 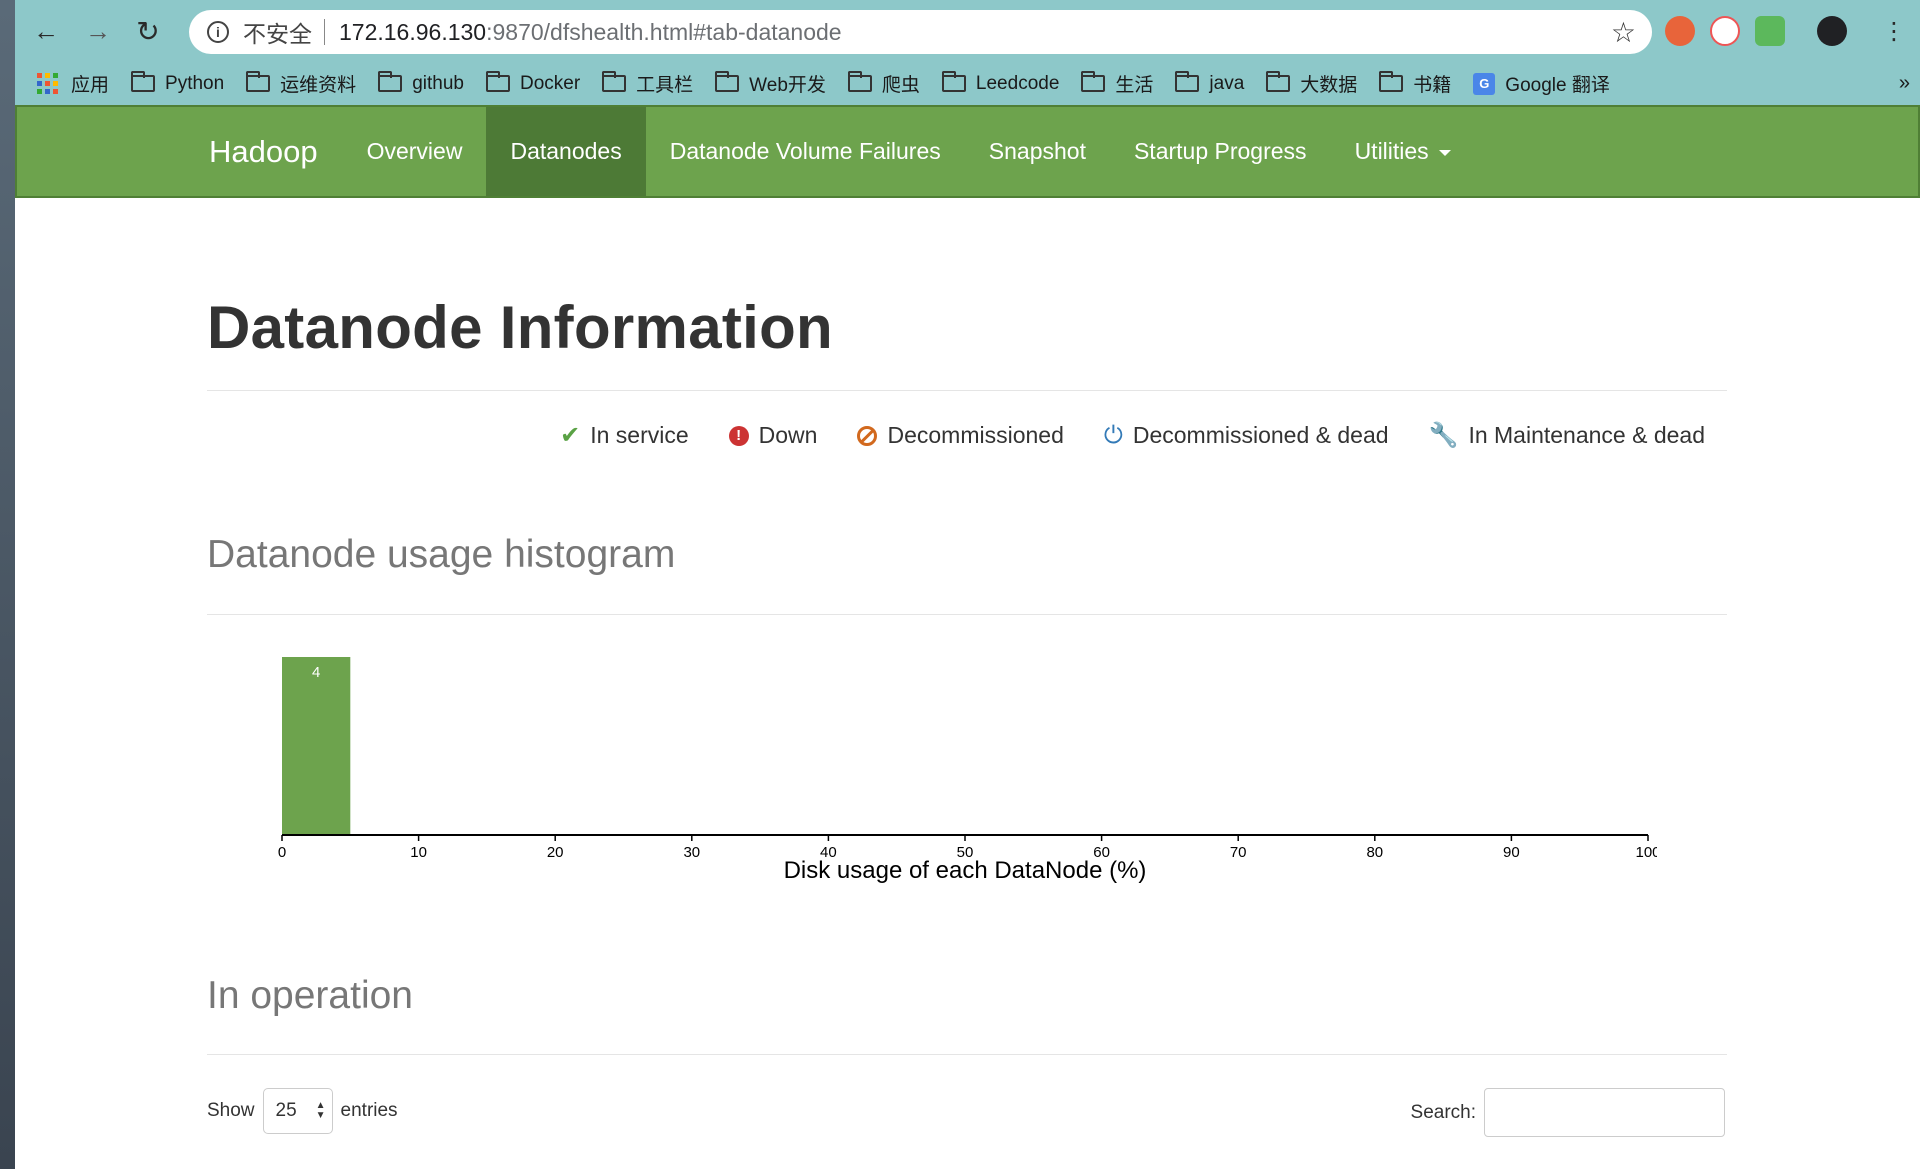 I want to click on bookmark-folder: Web开发, so click(x=770, y=83).